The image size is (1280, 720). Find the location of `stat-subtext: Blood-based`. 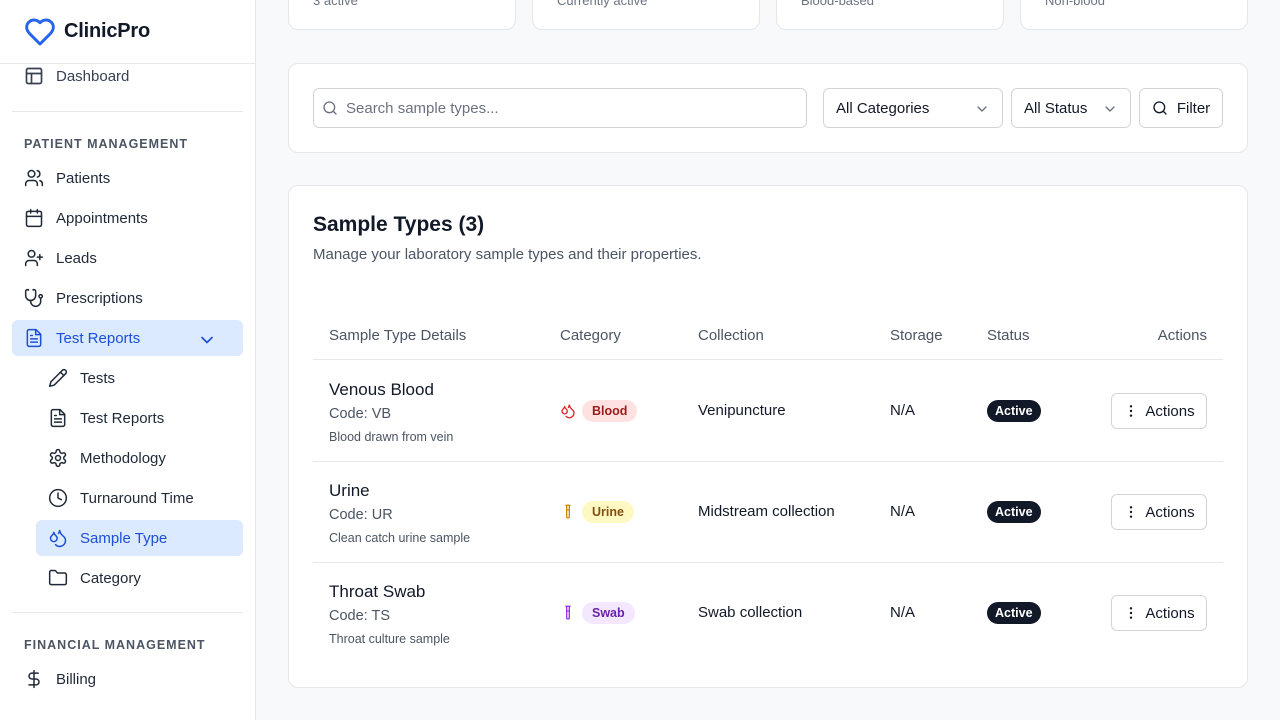

stat-subtext: Blood-based is located at coordinates (837, 4).